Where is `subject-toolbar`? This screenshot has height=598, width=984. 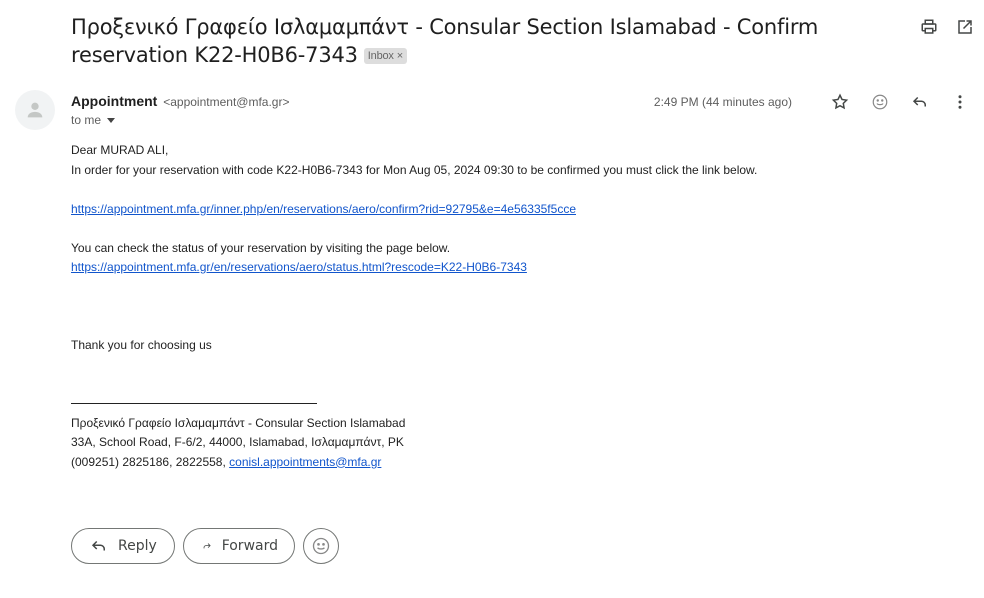 subject-toolbar is located at coordinates (947, 27).